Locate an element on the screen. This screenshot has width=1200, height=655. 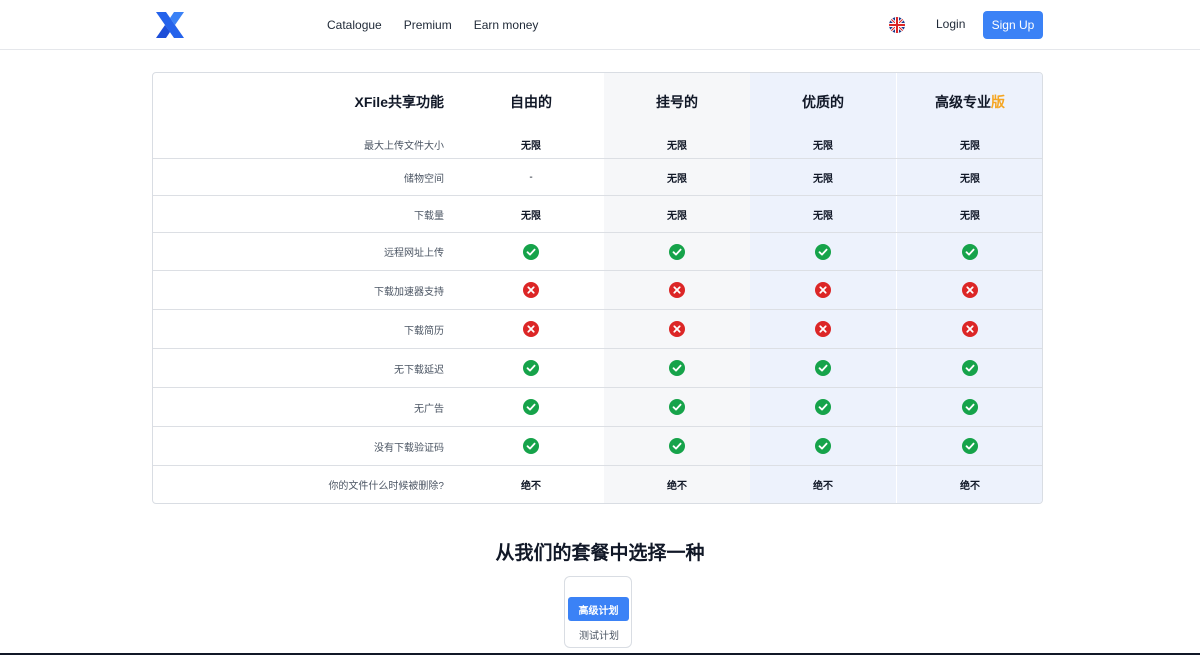
table-title: XFile共享功能 is located at coordinates (399, 101).